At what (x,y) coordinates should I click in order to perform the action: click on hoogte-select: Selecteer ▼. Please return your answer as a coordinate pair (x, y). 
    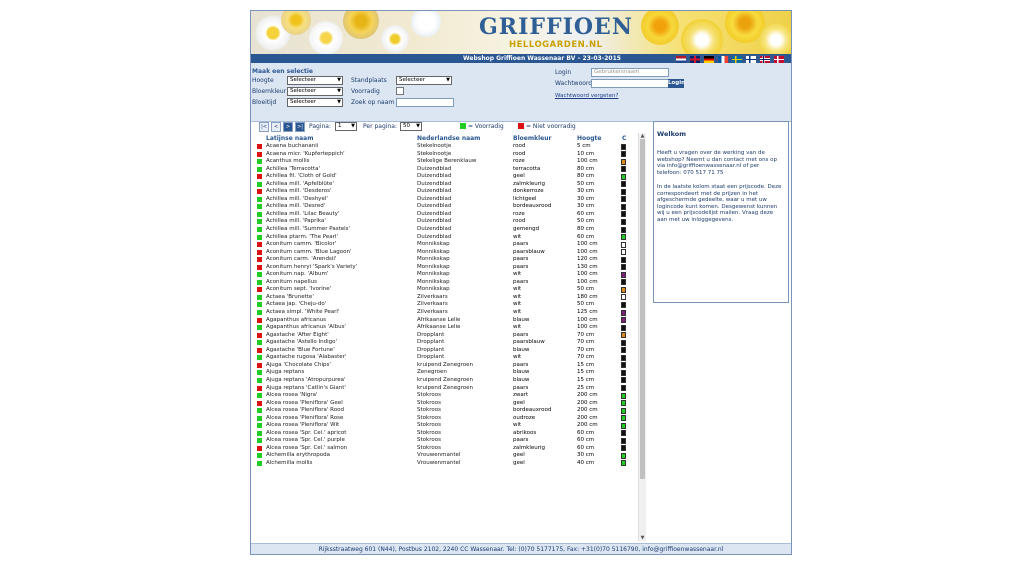
    Looking at the image, I should click on (315, 80).